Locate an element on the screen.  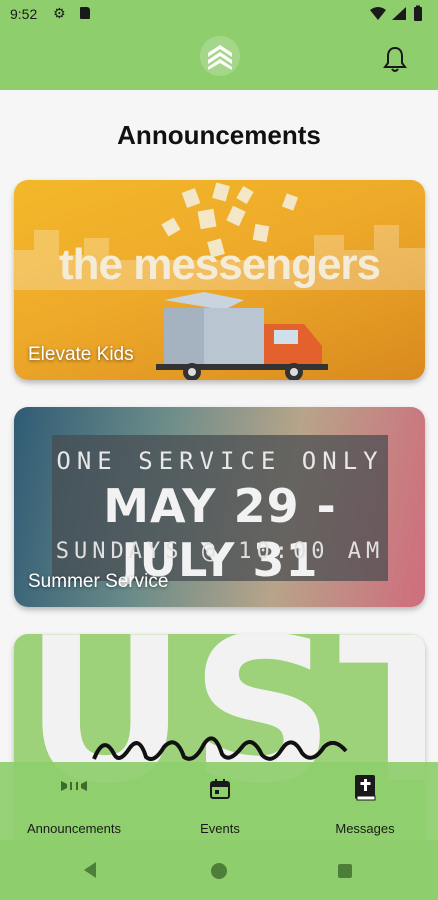
home-icon is located at coordinates (219, 871).